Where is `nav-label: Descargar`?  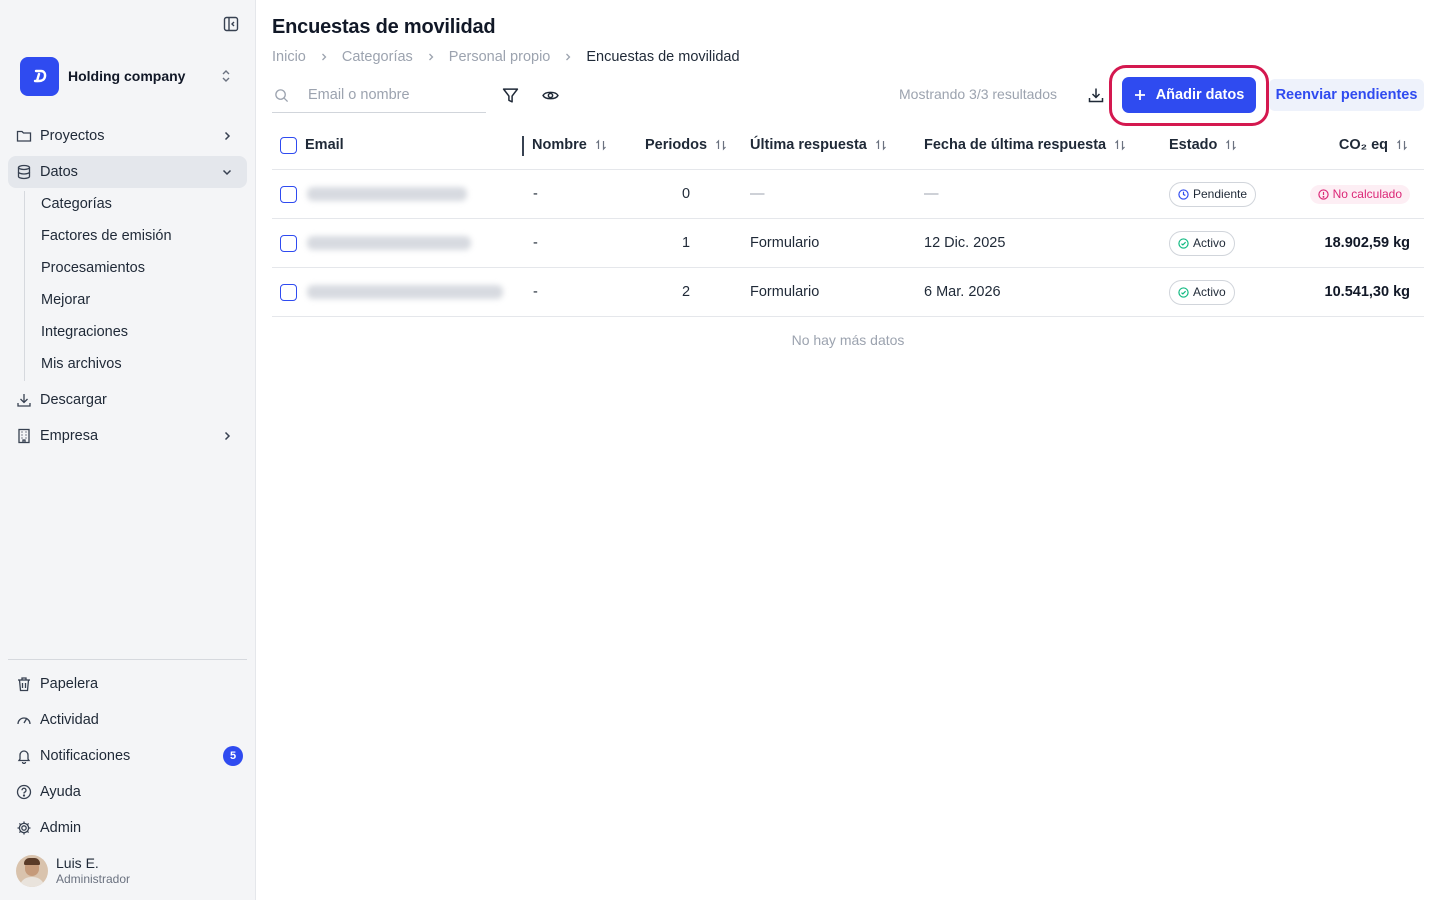
nav-label: Descargar is located at coordinates (73, 400).